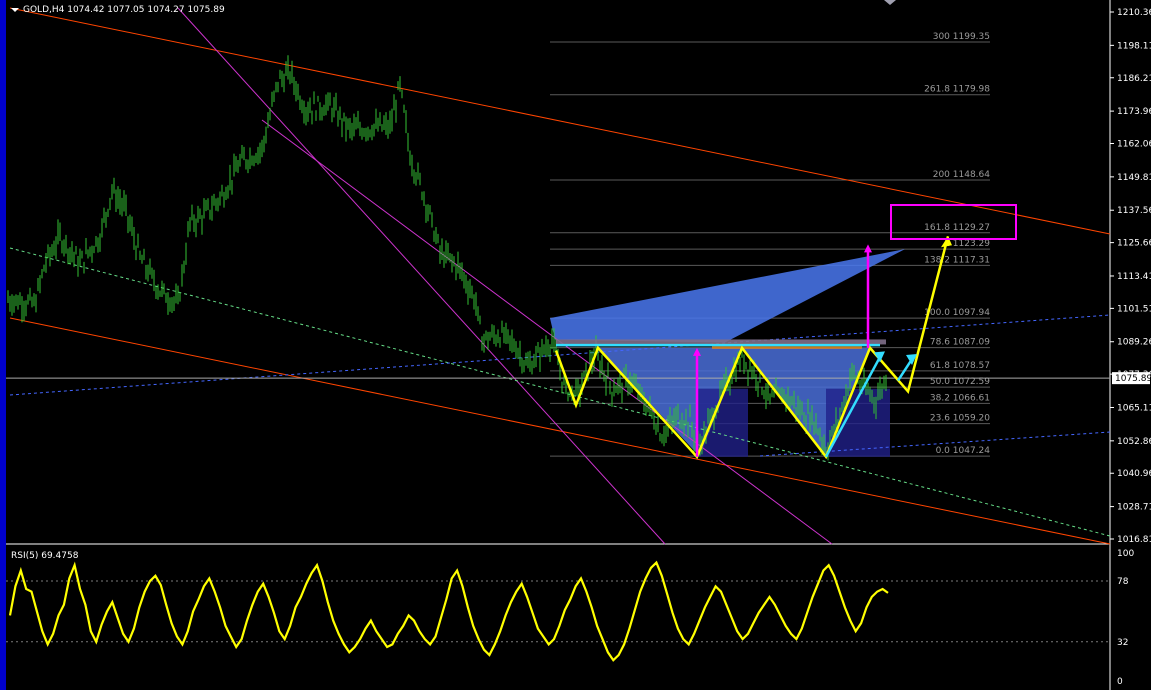 This screenshot has height=690, width=1151. What do you see at coordinates (1134, 178) in the screenshot?
I see `price-axis-label: 1149.81` at bounding box center [1134, 178].